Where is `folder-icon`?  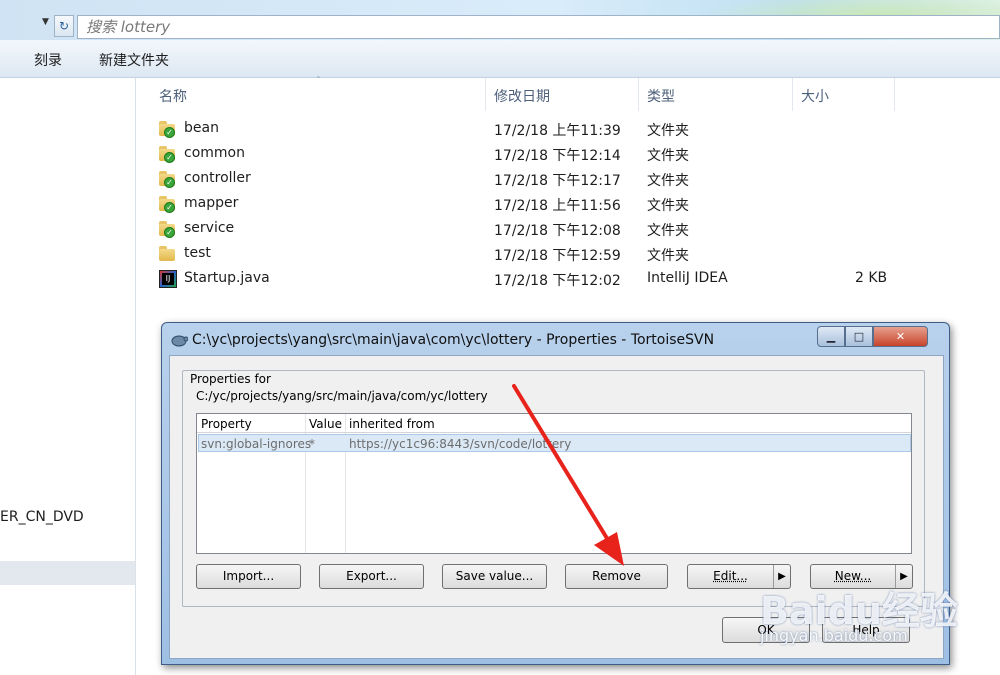 folder-icon is located at coordinates (167, 254).